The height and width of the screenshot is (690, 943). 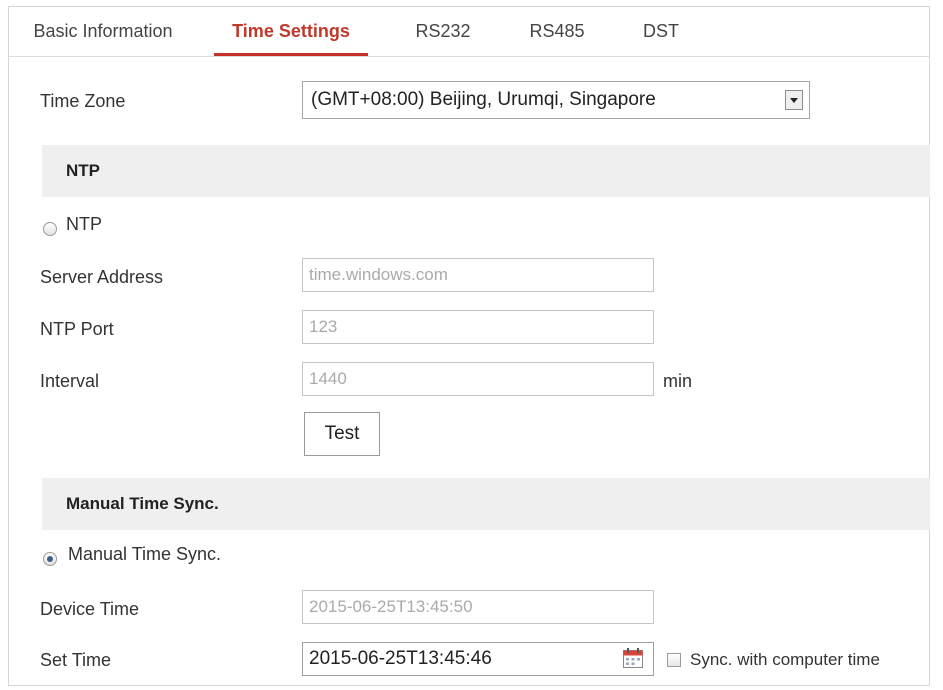 What do you see at coordinates (103, 31) in the screenshot?
I see `tab-basic-information: Basic Information` at bounding box center [103, 31].